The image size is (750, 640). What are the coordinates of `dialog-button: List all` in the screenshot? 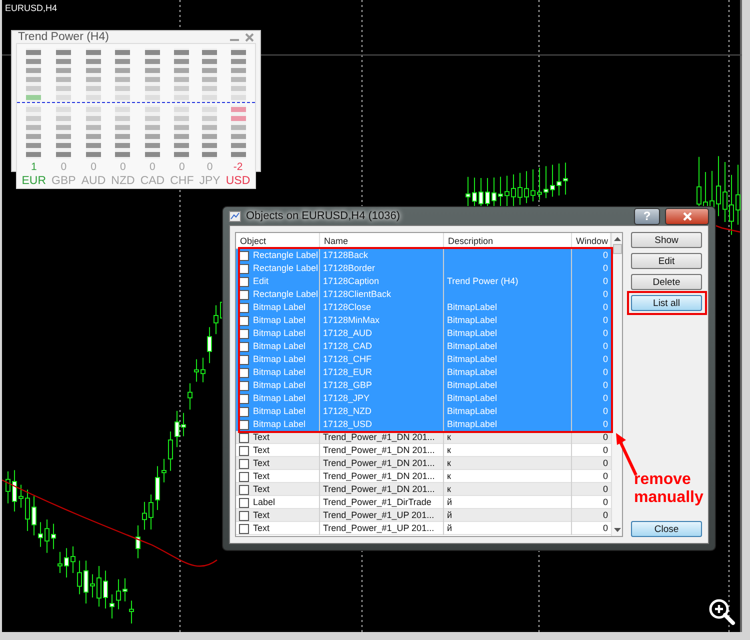 It's located at (666, 303).